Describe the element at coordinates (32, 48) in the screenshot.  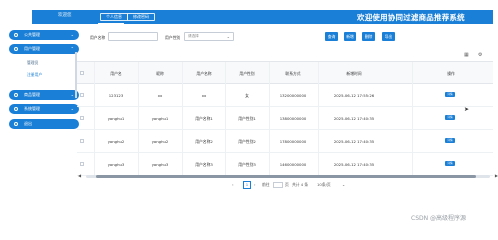
I see `sidebar-item-label: 用户管理` at that location.